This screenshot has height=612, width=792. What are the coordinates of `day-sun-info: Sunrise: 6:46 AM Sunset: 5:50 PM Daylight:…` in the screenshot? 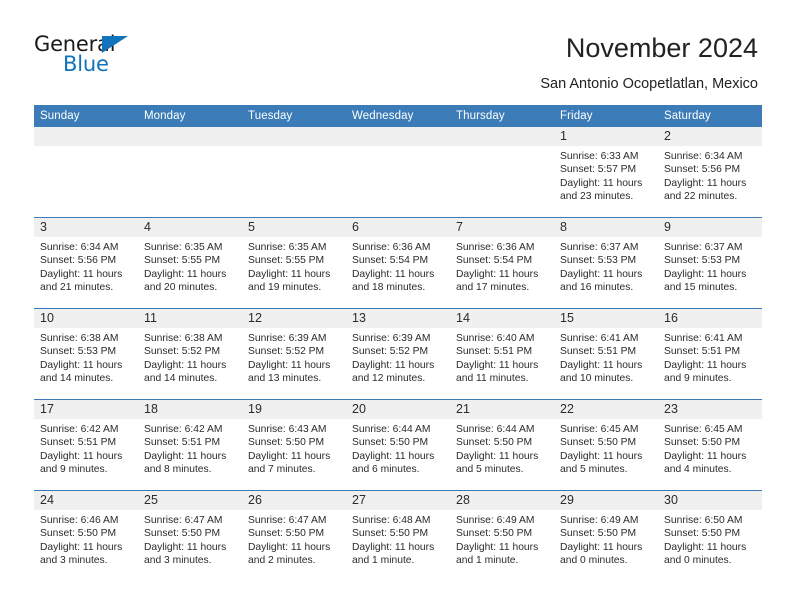 It's located at (86, 539).